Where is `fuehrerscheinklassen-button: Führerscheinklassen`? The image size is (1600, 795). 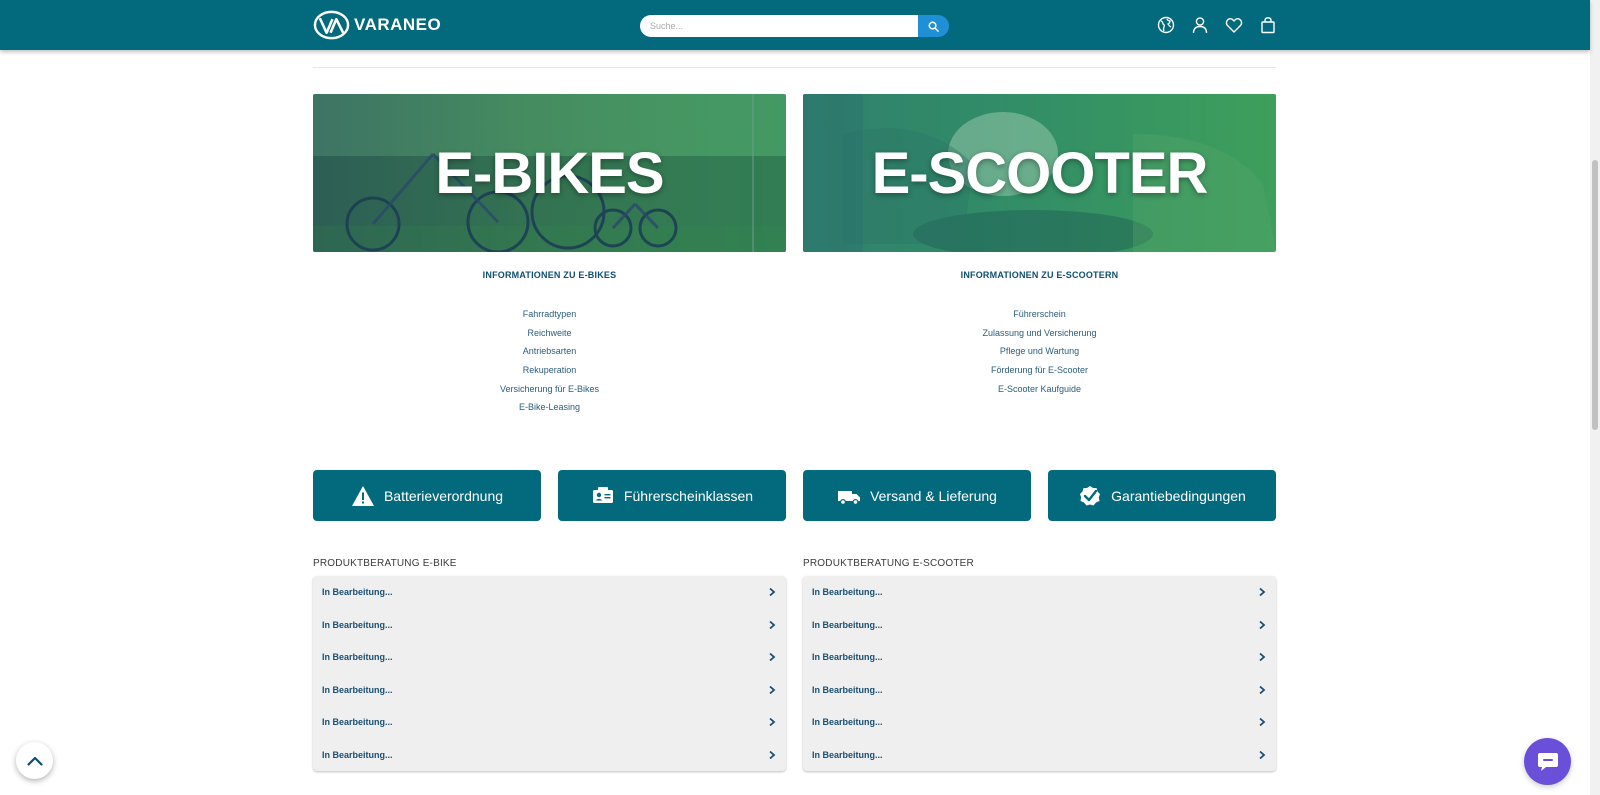
fuehrerscheinklassen-button: Führerscheinklassen is located at coordinates (672, 495).